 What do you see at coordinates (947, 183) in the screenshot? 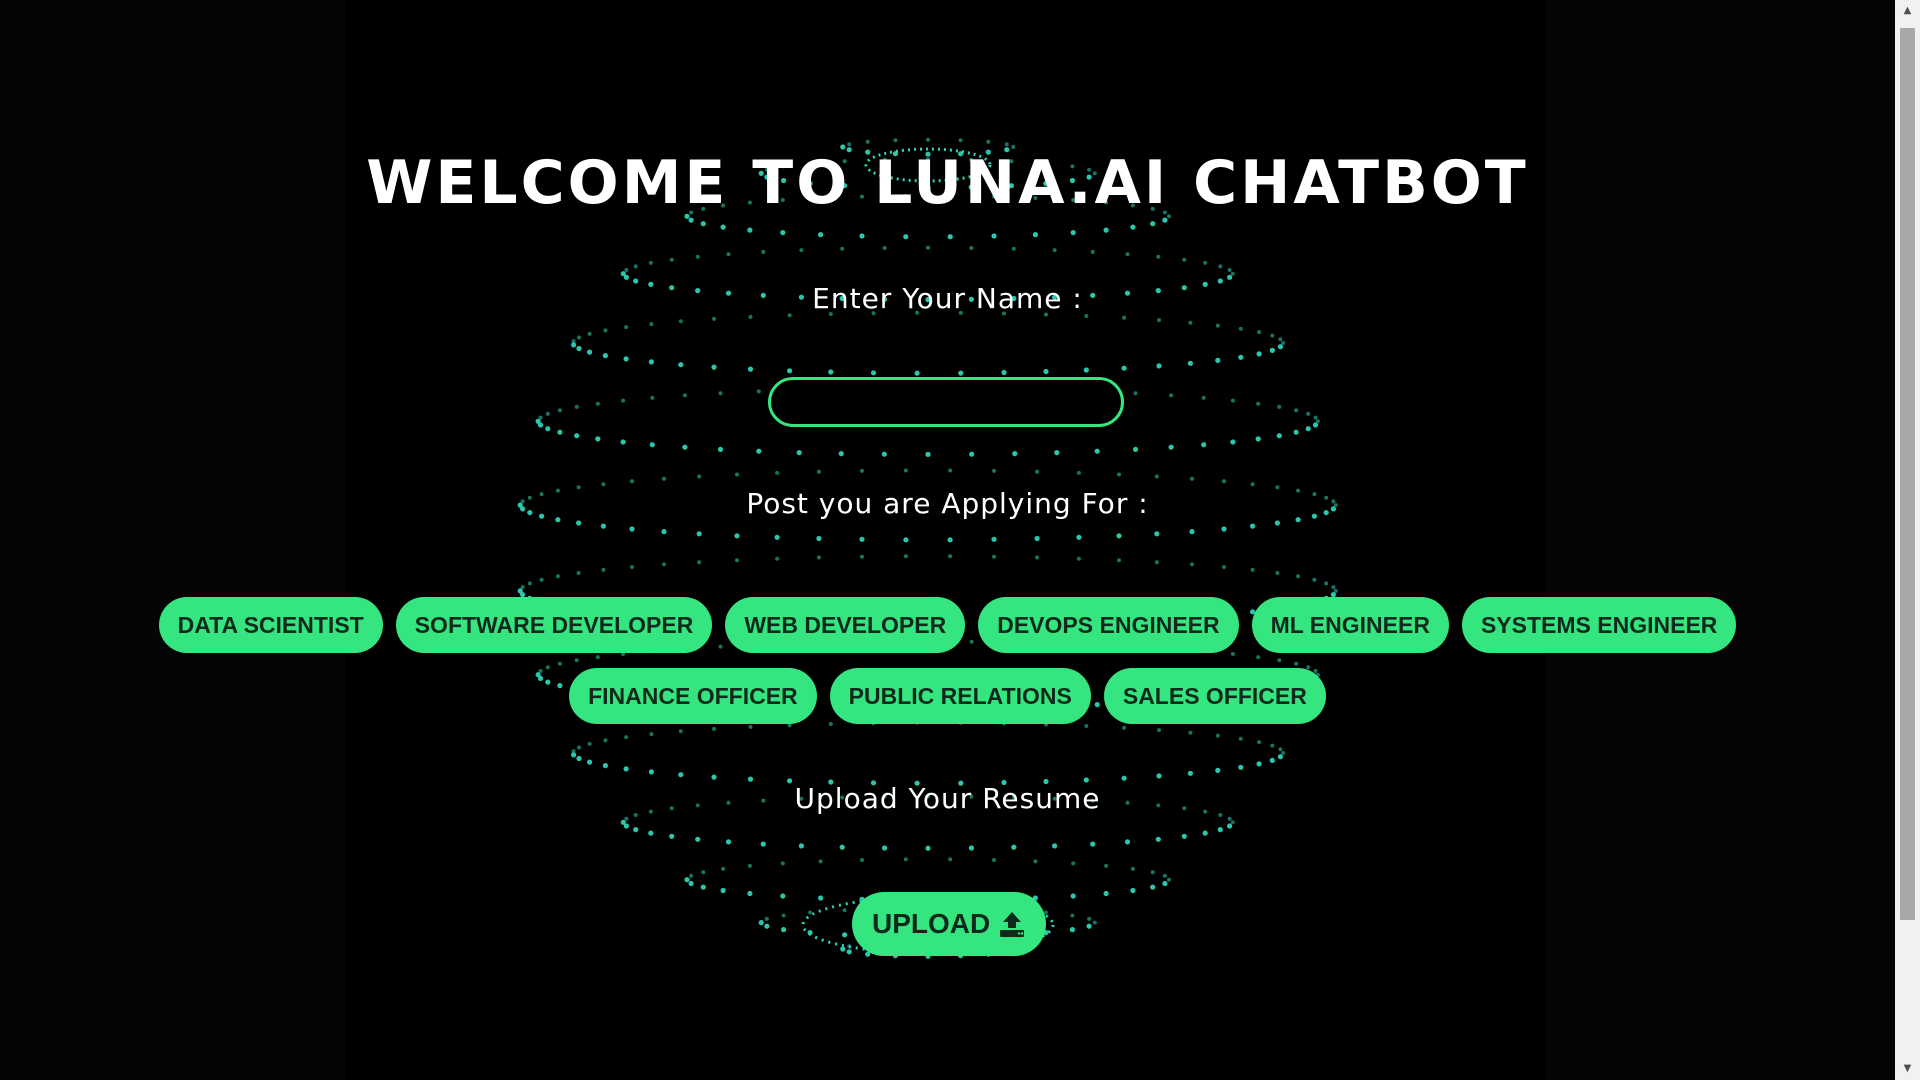
I see `page-title: WELCOME TO LUNA.AI CHATBOT` at bounding box center [947, 183].